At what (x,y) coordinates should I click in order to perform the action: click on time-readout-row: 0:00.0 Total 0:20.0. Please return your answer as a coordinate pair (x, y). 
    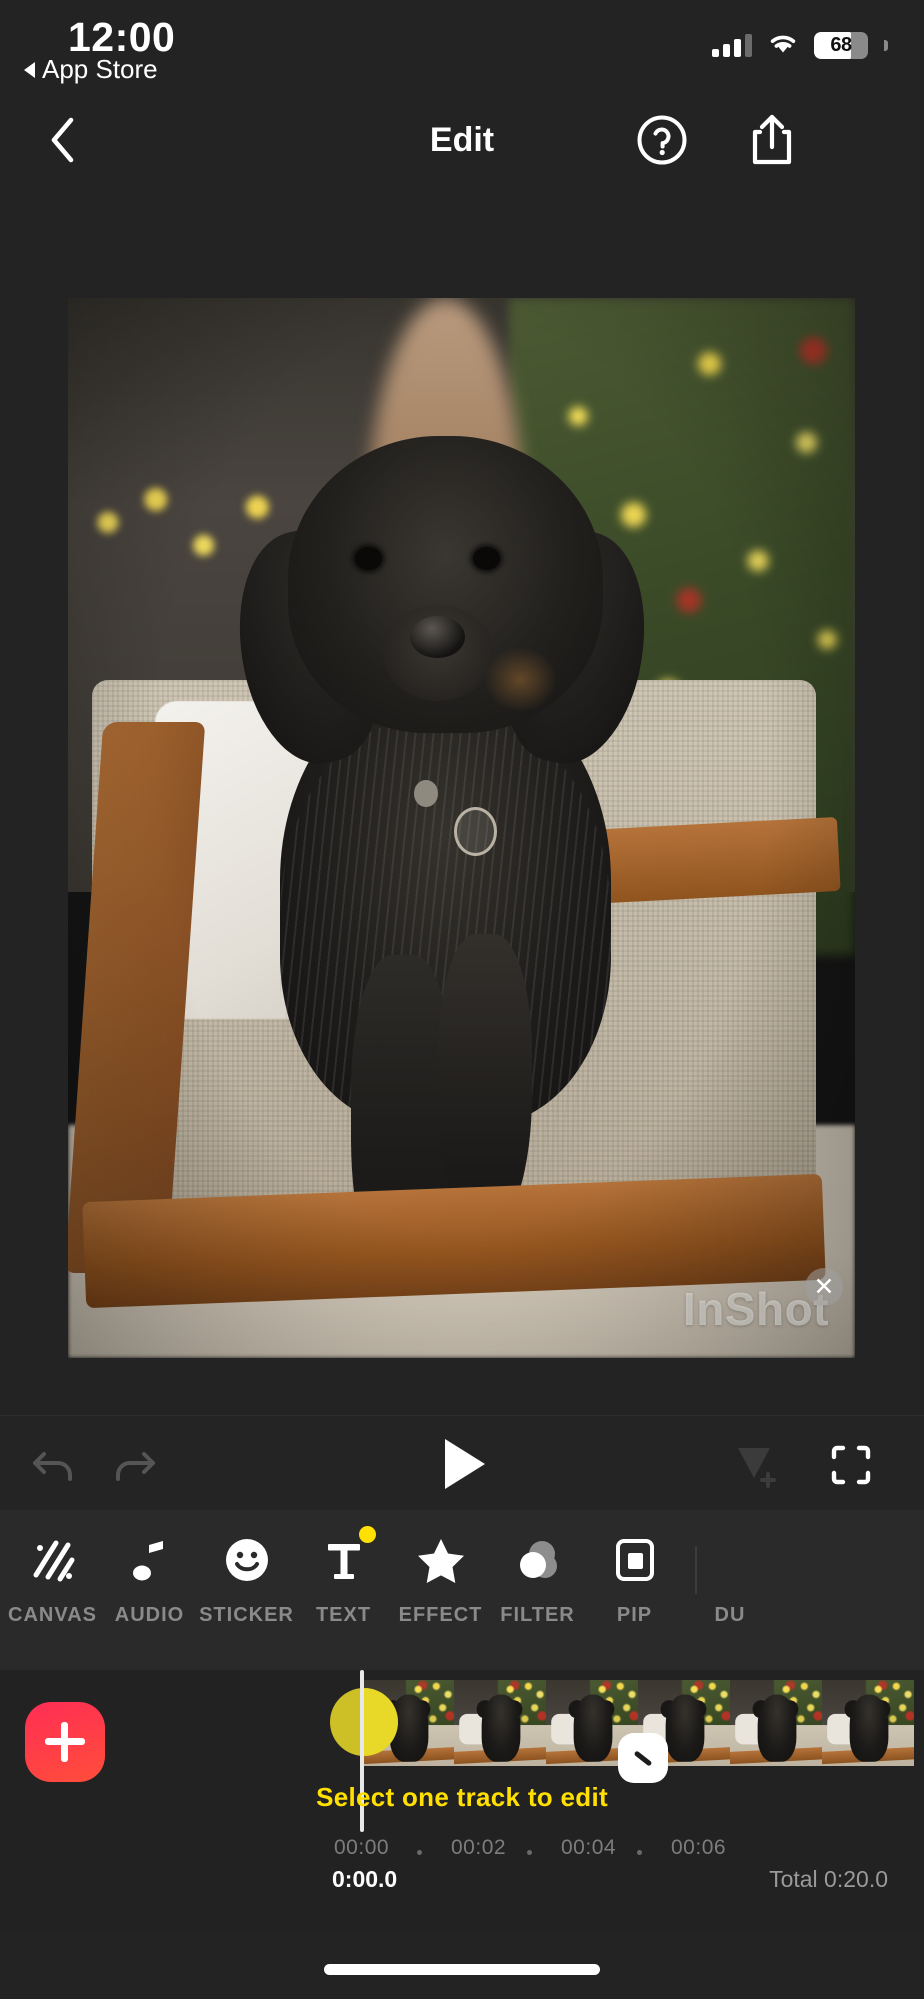
    Looking at the image, I should click on (462, 1884).